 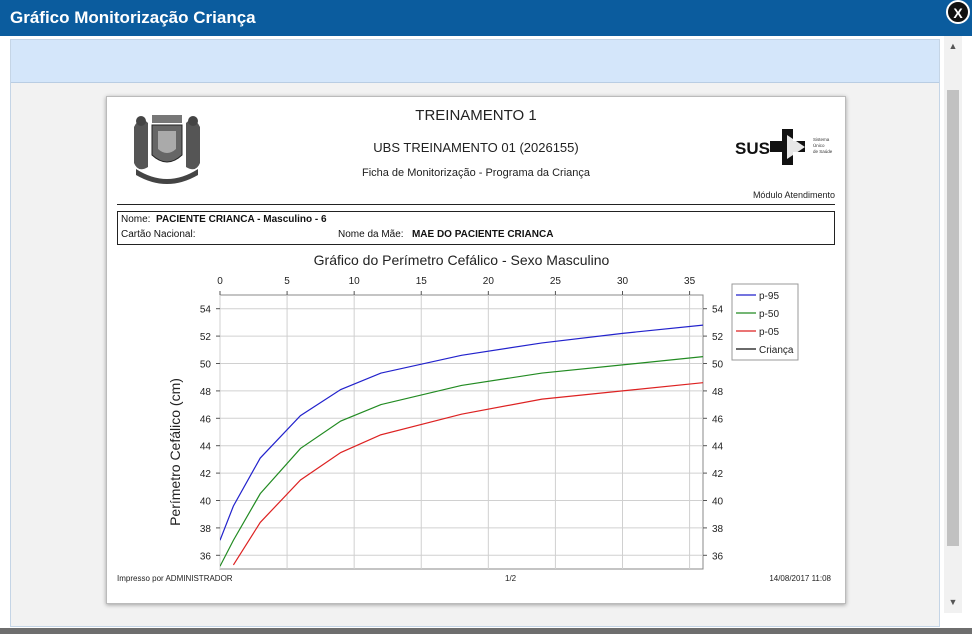 I want to click on patient-name-row: Nome: PACIENTE CRIANCA - Masculino - 6, so click(x=224, y=220).